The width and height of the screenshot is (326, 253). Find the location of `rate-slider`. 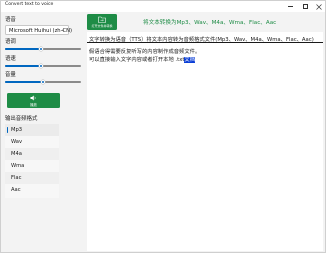

rate-slider is located at coordinates (43, 66).